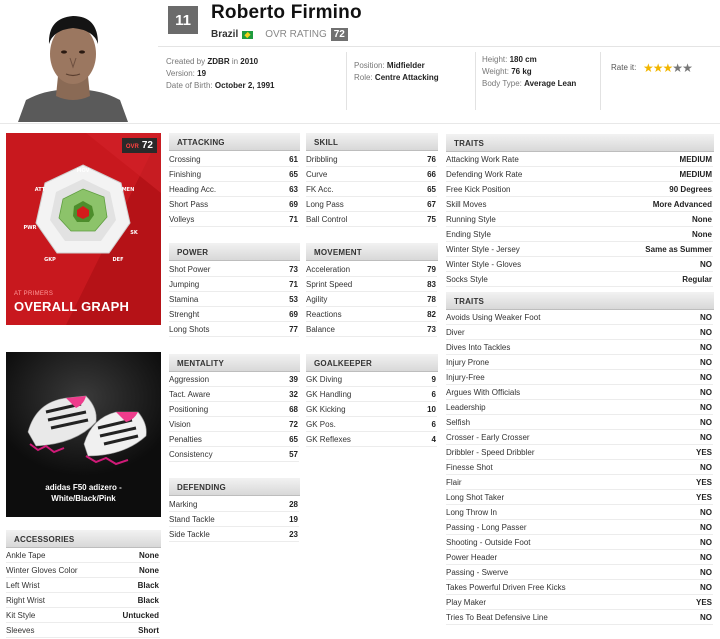 Image resolution: width=720 pixels, height=639 pixels. What do you see at coordinates (83, 570) in the screenshot?
I see `list-item: Winter Gloves Color None` at bounding box center [83, 570].